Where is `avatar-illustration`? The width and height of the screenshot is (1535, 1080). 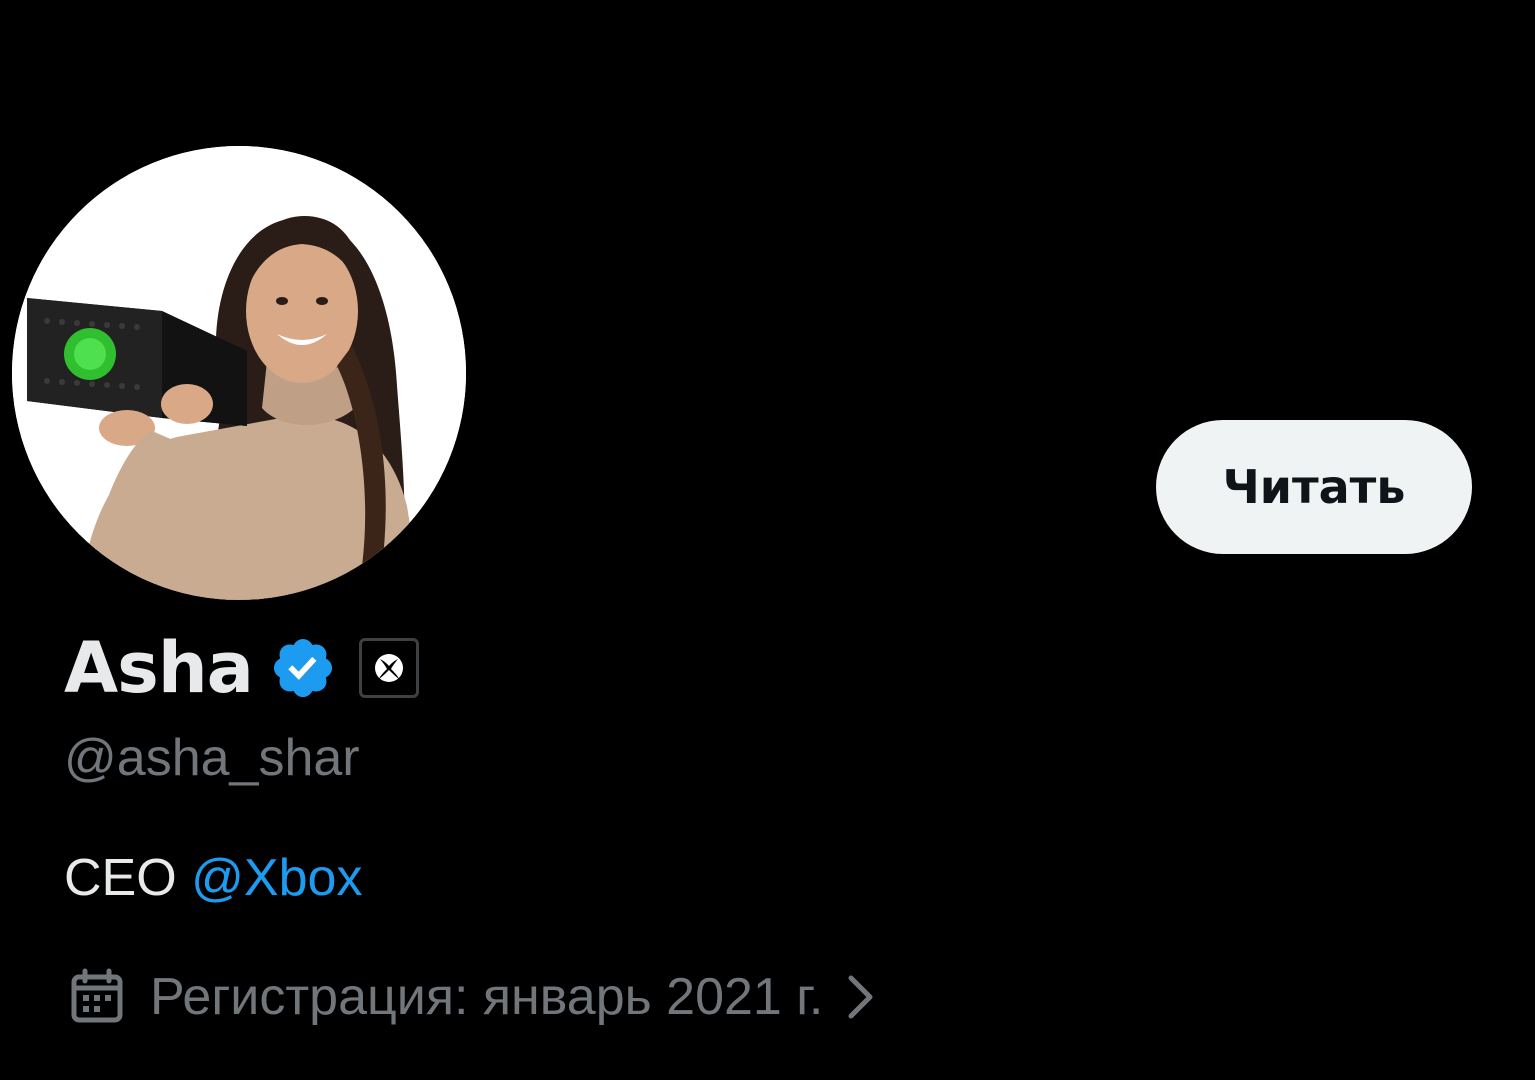 avatar-illustration is located at coordinates (239, 373).